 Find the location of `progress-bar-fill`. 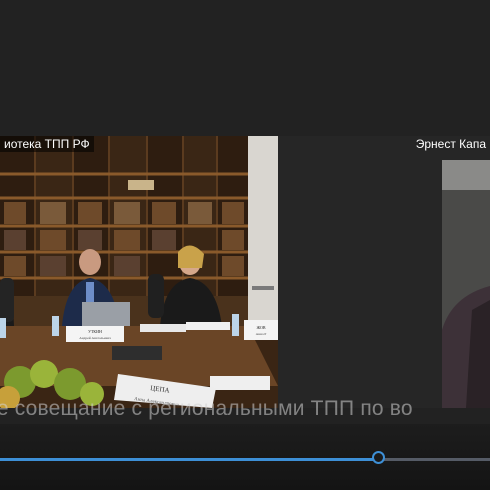

progress-bar-fill is located at coordinates (189, 459).